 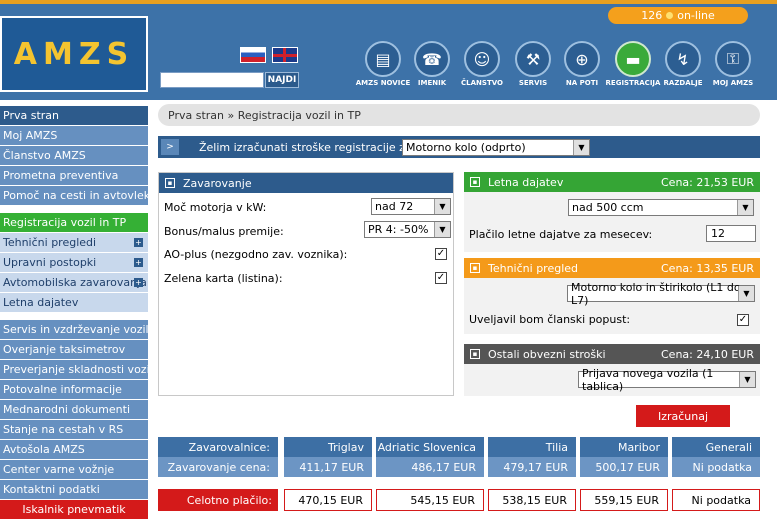 I want to click on insurer-total: 545,15 EUR, so click(x=430, y=500).